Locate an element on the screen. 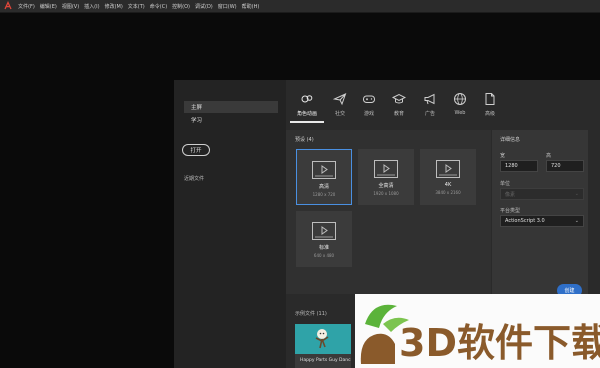  tab-games: 游戏 is located at coordinates (369, 107).